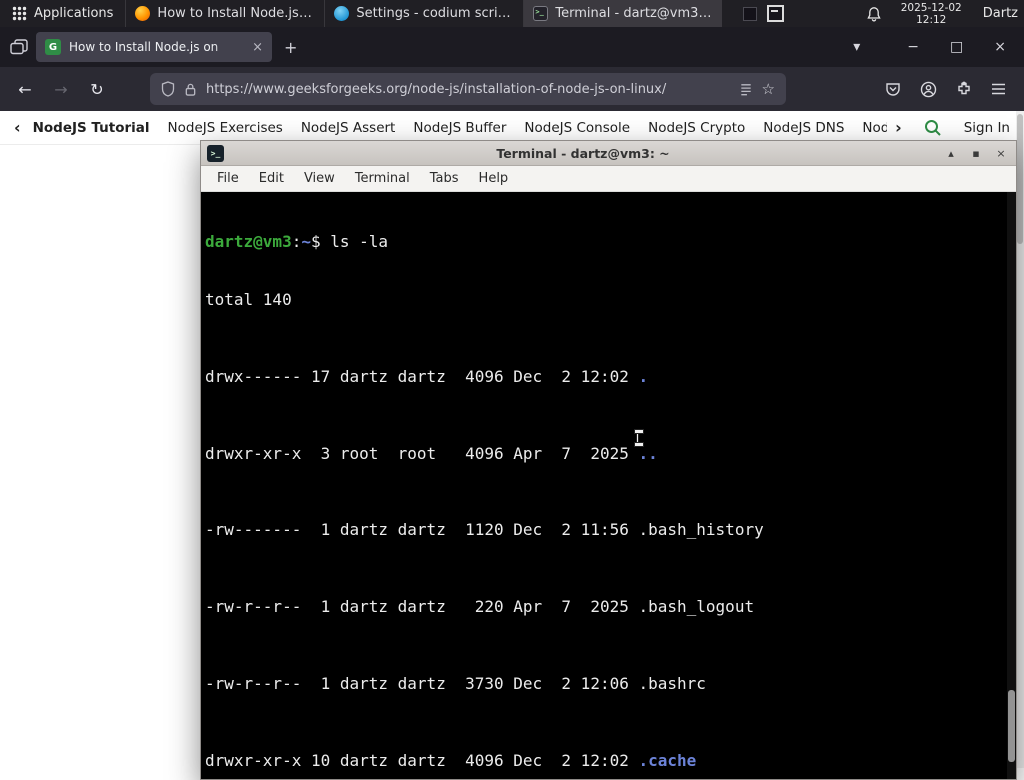  I want to click on site-search-icon, so click(933, 128).